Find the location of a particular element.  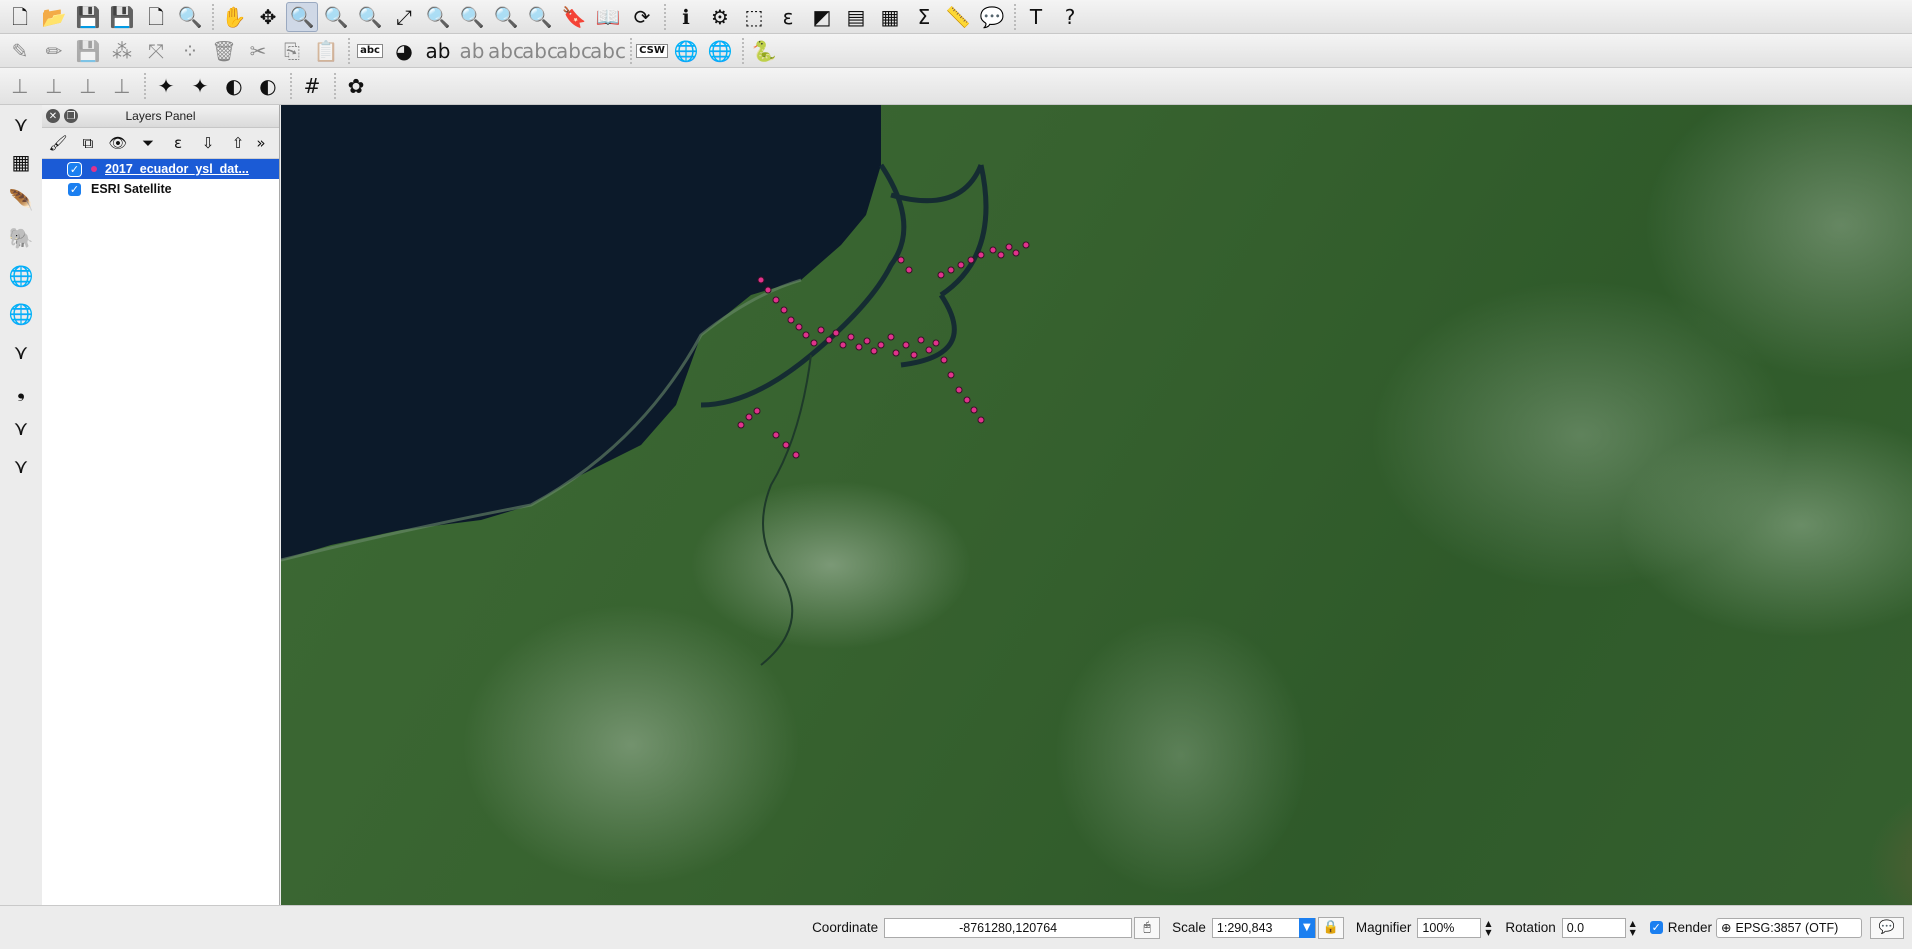

gps-track-icon: ◐ is located at coordinates (268, 86).